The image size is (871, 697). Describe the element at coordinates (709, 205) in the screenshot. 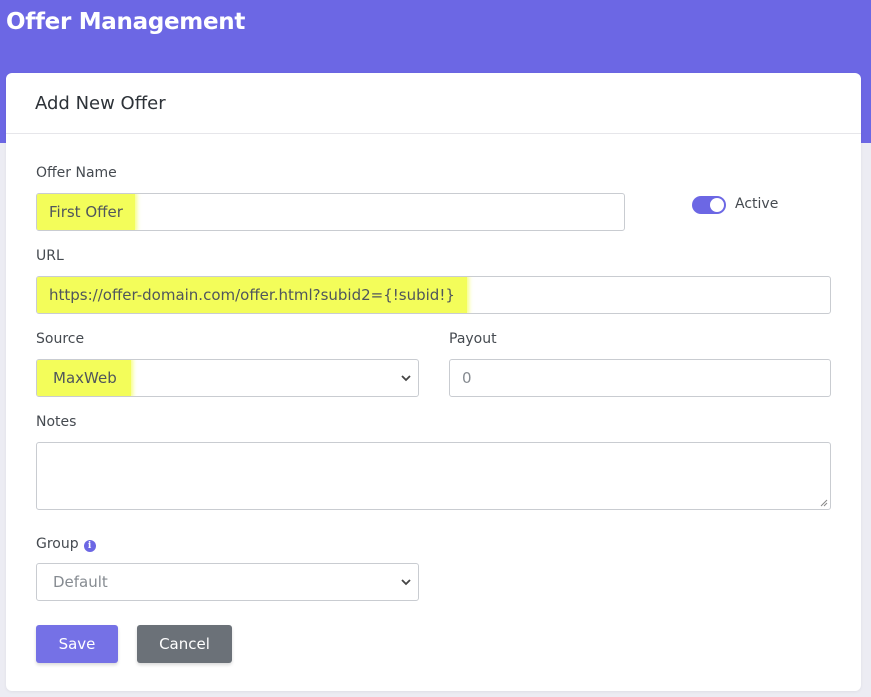

I see `active-toggle` at that location.